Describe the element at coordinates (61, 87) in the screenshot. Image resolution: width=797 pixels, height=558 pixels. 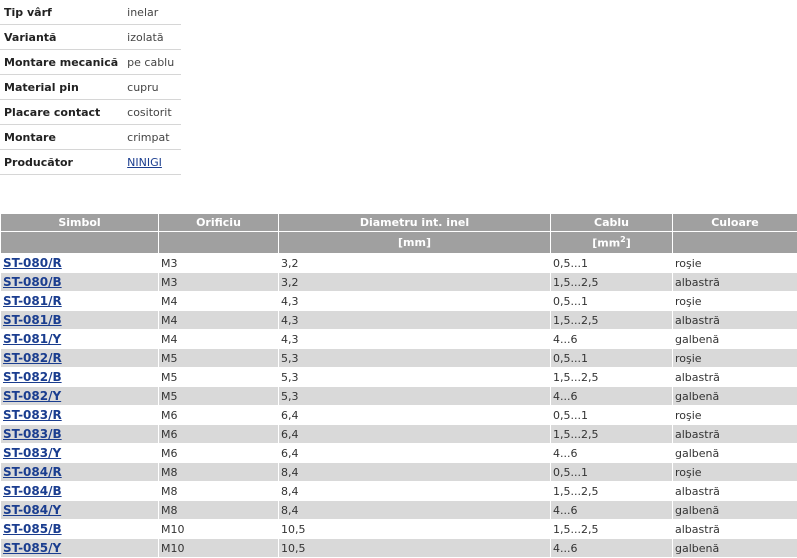
I see `spec-label: Material pin` at that location.